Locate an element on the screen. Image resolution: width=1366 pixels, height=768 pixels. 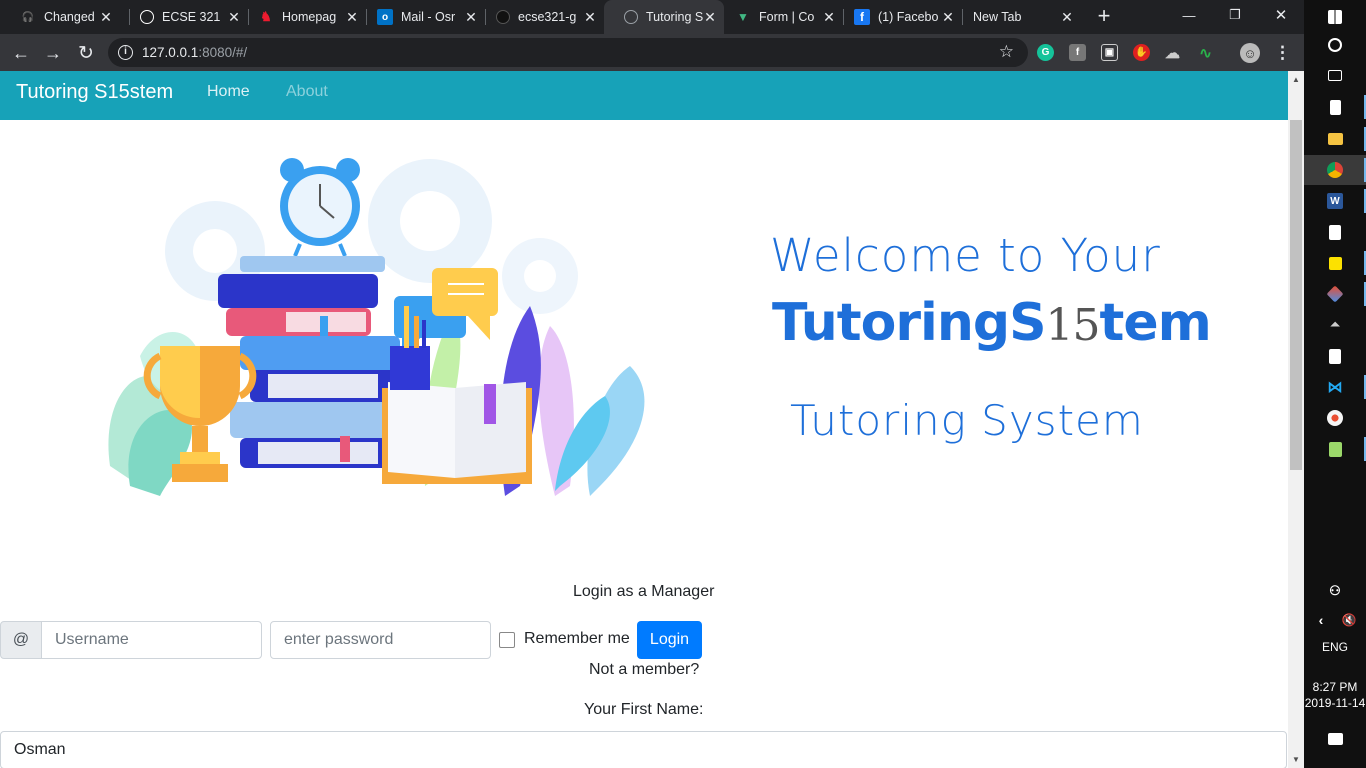
tab-mail: o Mail - Osr ✕ is located at coordinates (421, 17).